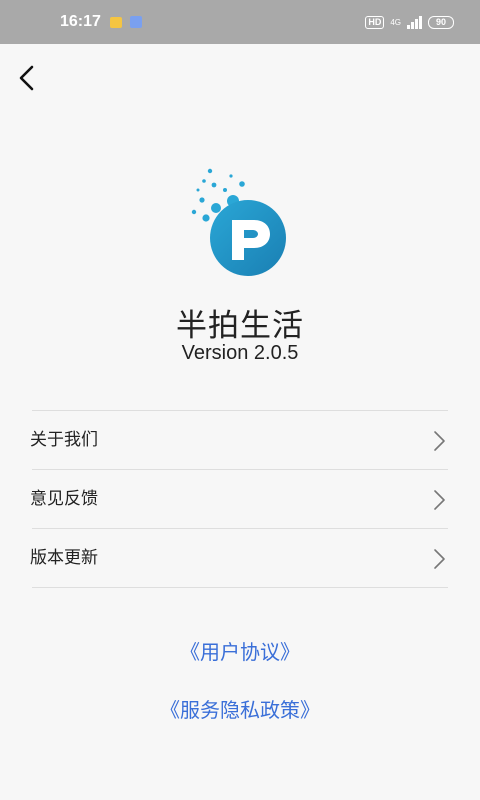 The width and height of the screenshot is (480, 800). What do you see at coordinates (240, 326) in the screenshot?
I see `app-name: 半拍生活` at bounding box center [240, 326].